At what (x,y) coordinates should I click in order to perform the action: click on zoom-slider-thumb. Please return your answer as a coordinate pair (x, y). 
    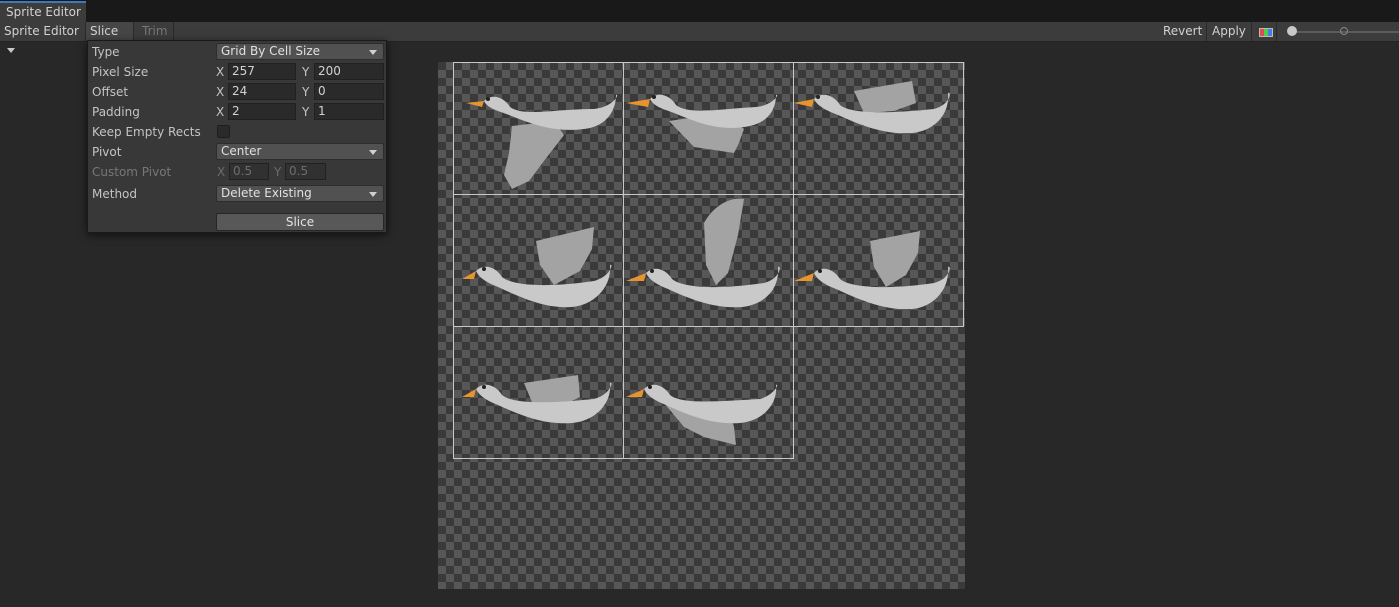
    Looking at the image, I should click on (1344, 31).